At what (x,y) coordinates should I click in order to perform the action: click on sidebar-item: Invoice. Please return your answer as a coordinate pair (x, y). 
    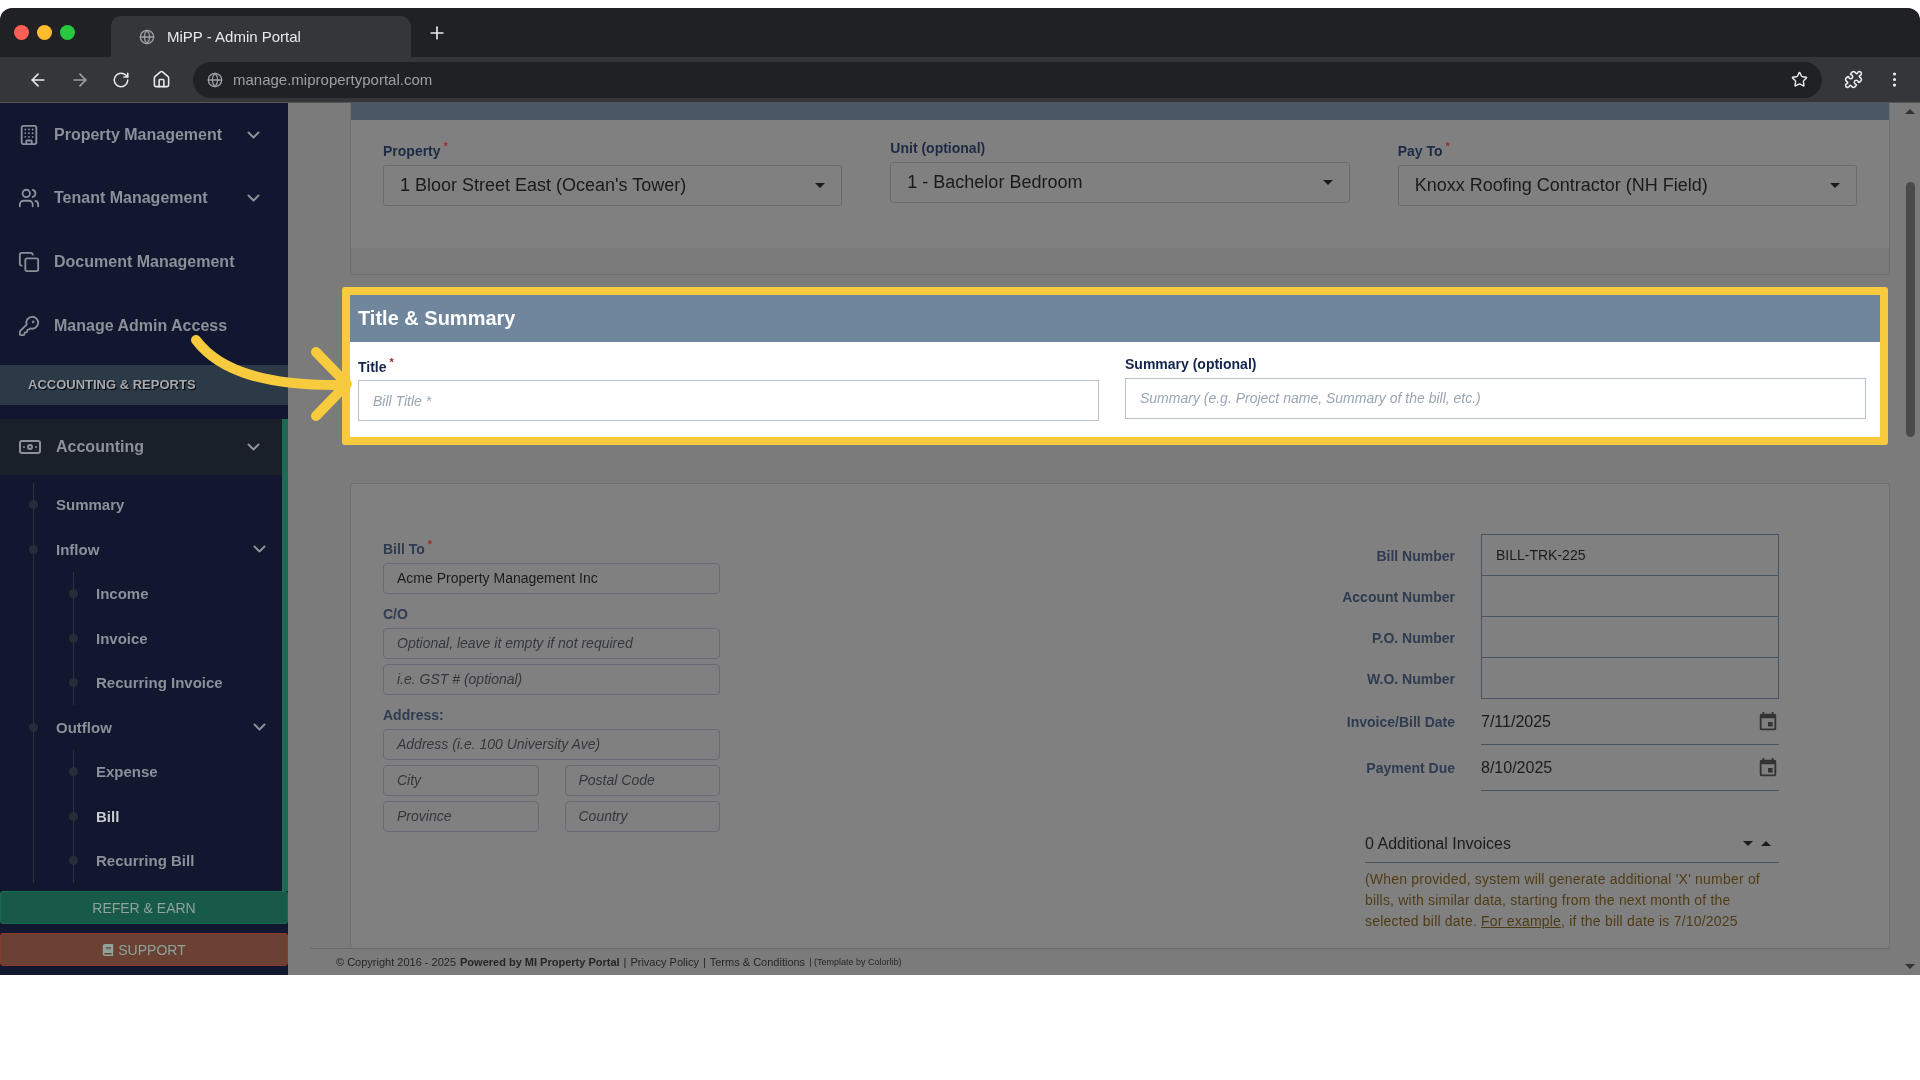
    Looking at the image, I should click on (175, 638).